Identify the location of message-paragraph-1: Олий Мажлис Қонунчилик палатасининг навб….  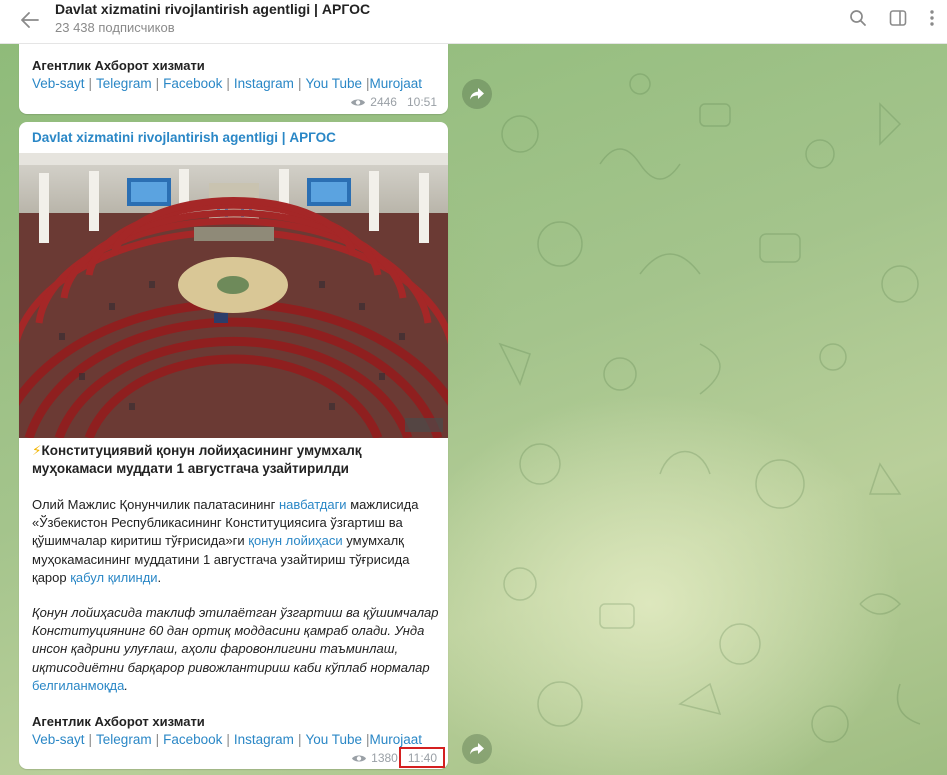
(237, 541).